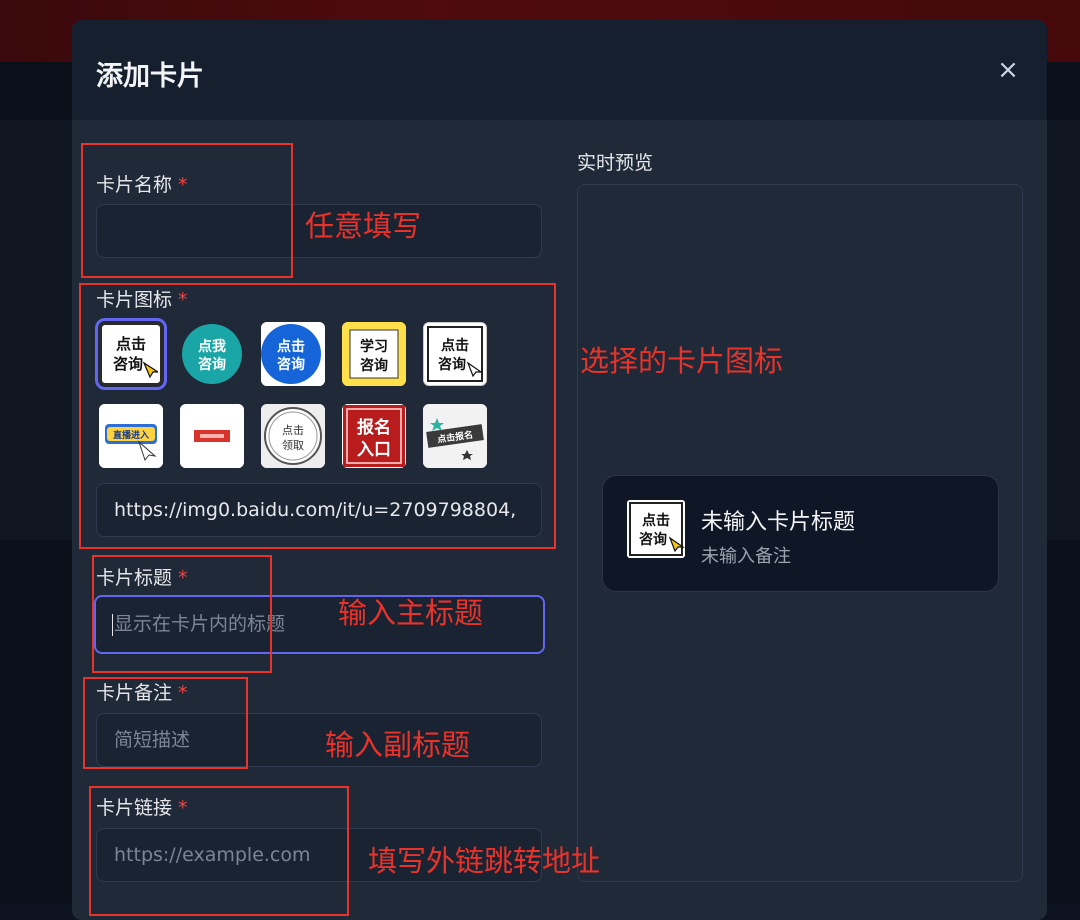 This screenshot has width=1080, height=920. I want to click on preview-label: 实时预览, so click(615, 163).